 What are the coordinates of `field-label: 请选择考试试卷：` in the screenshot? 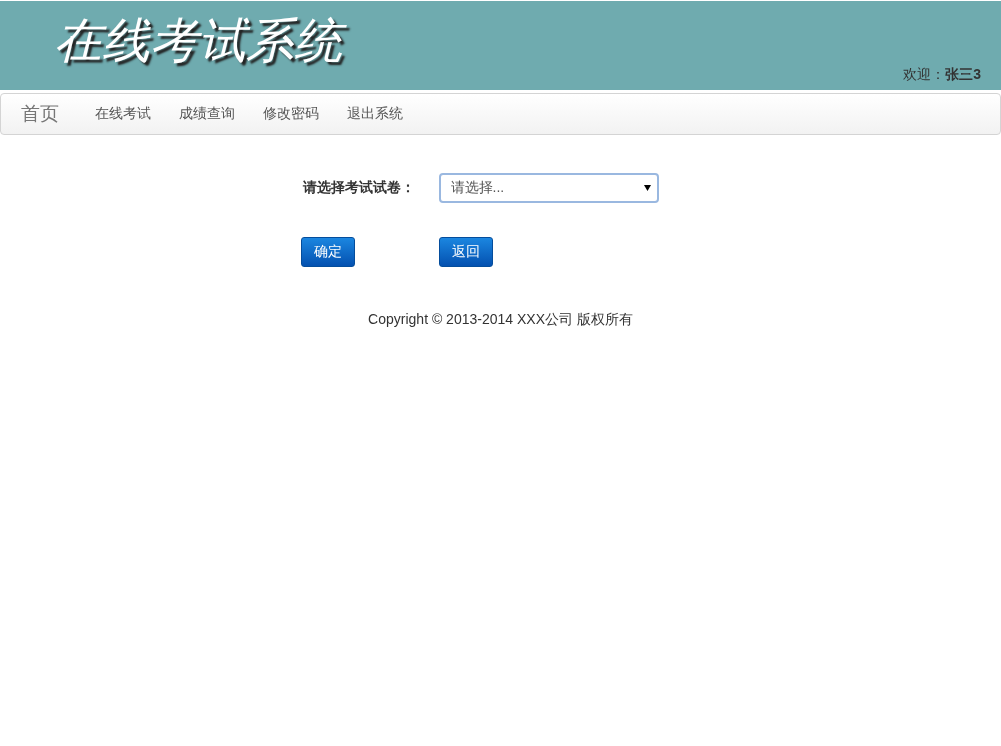 It's located at (358, 188).